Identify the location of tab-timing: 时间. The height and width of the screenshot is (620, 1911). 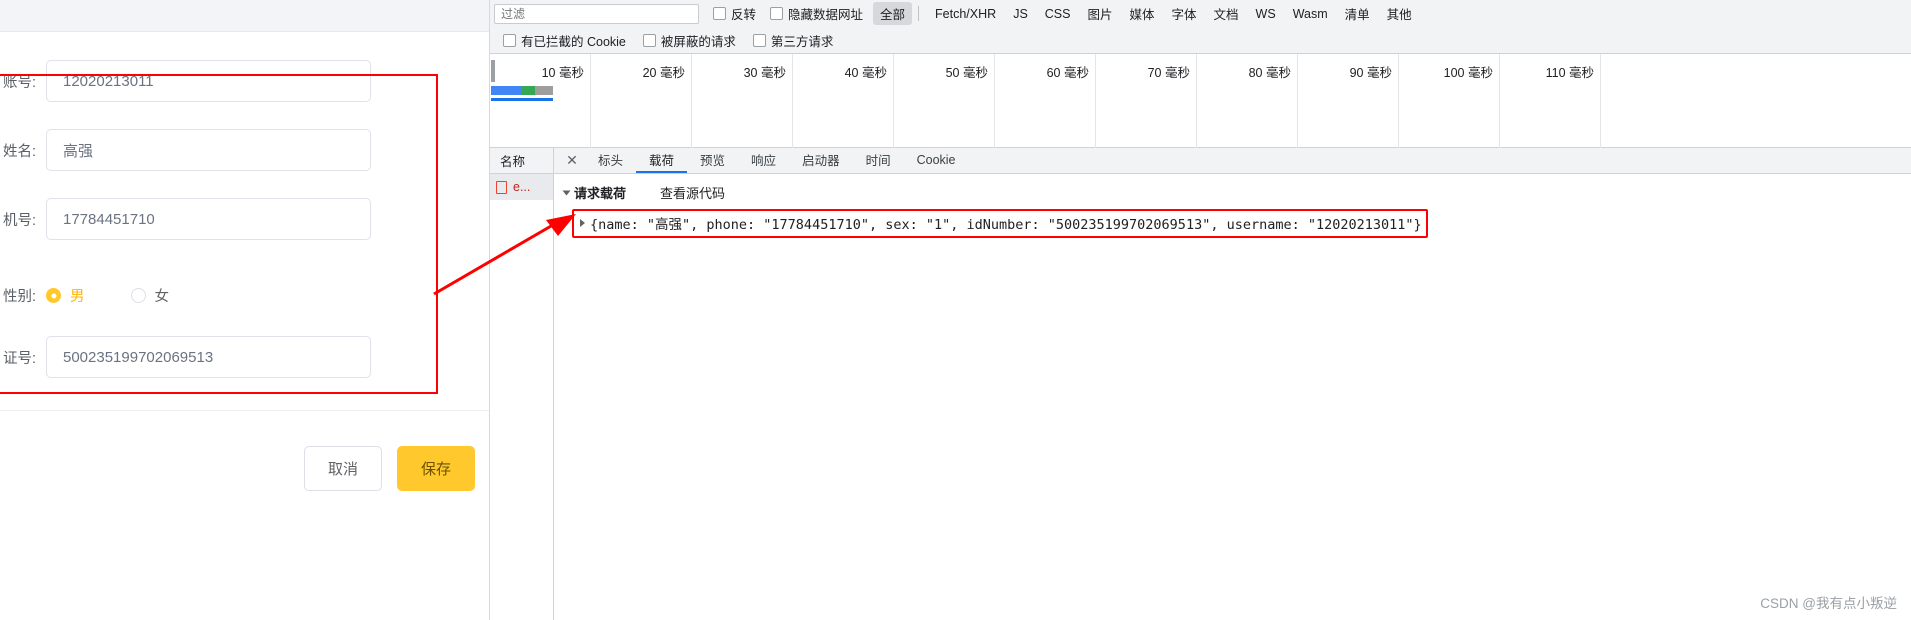
(878, 160).